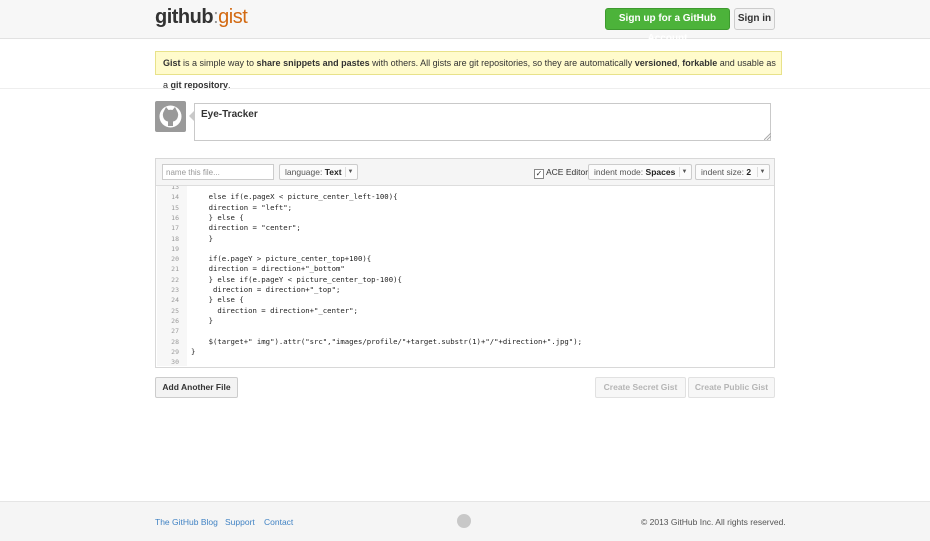 The height and width of the screenshot is (541, 930). I want to click on line-number: 20, so click(175, 259).